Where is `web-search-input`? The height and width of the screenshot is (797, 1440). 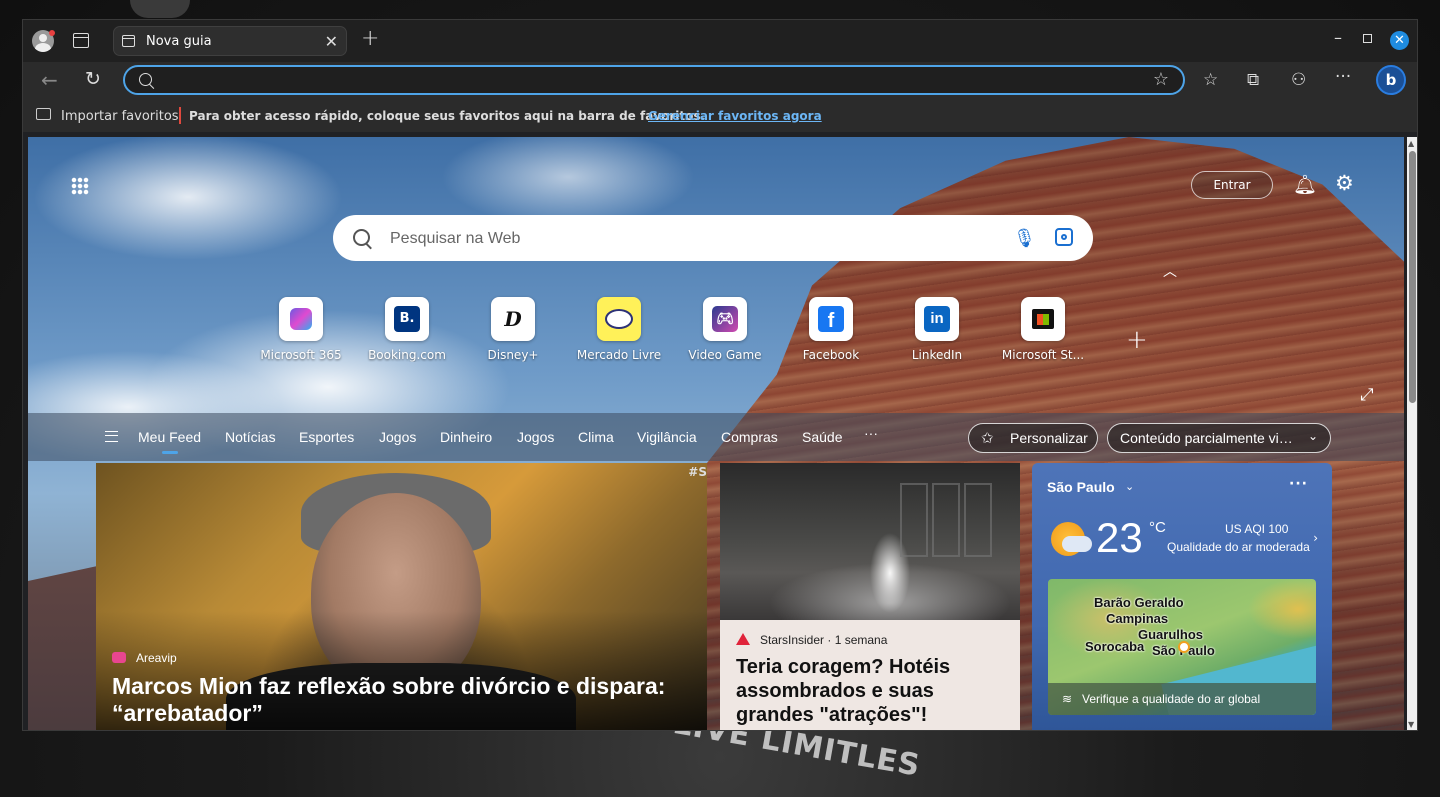 web-search-input is located at coordinates (680, 239).